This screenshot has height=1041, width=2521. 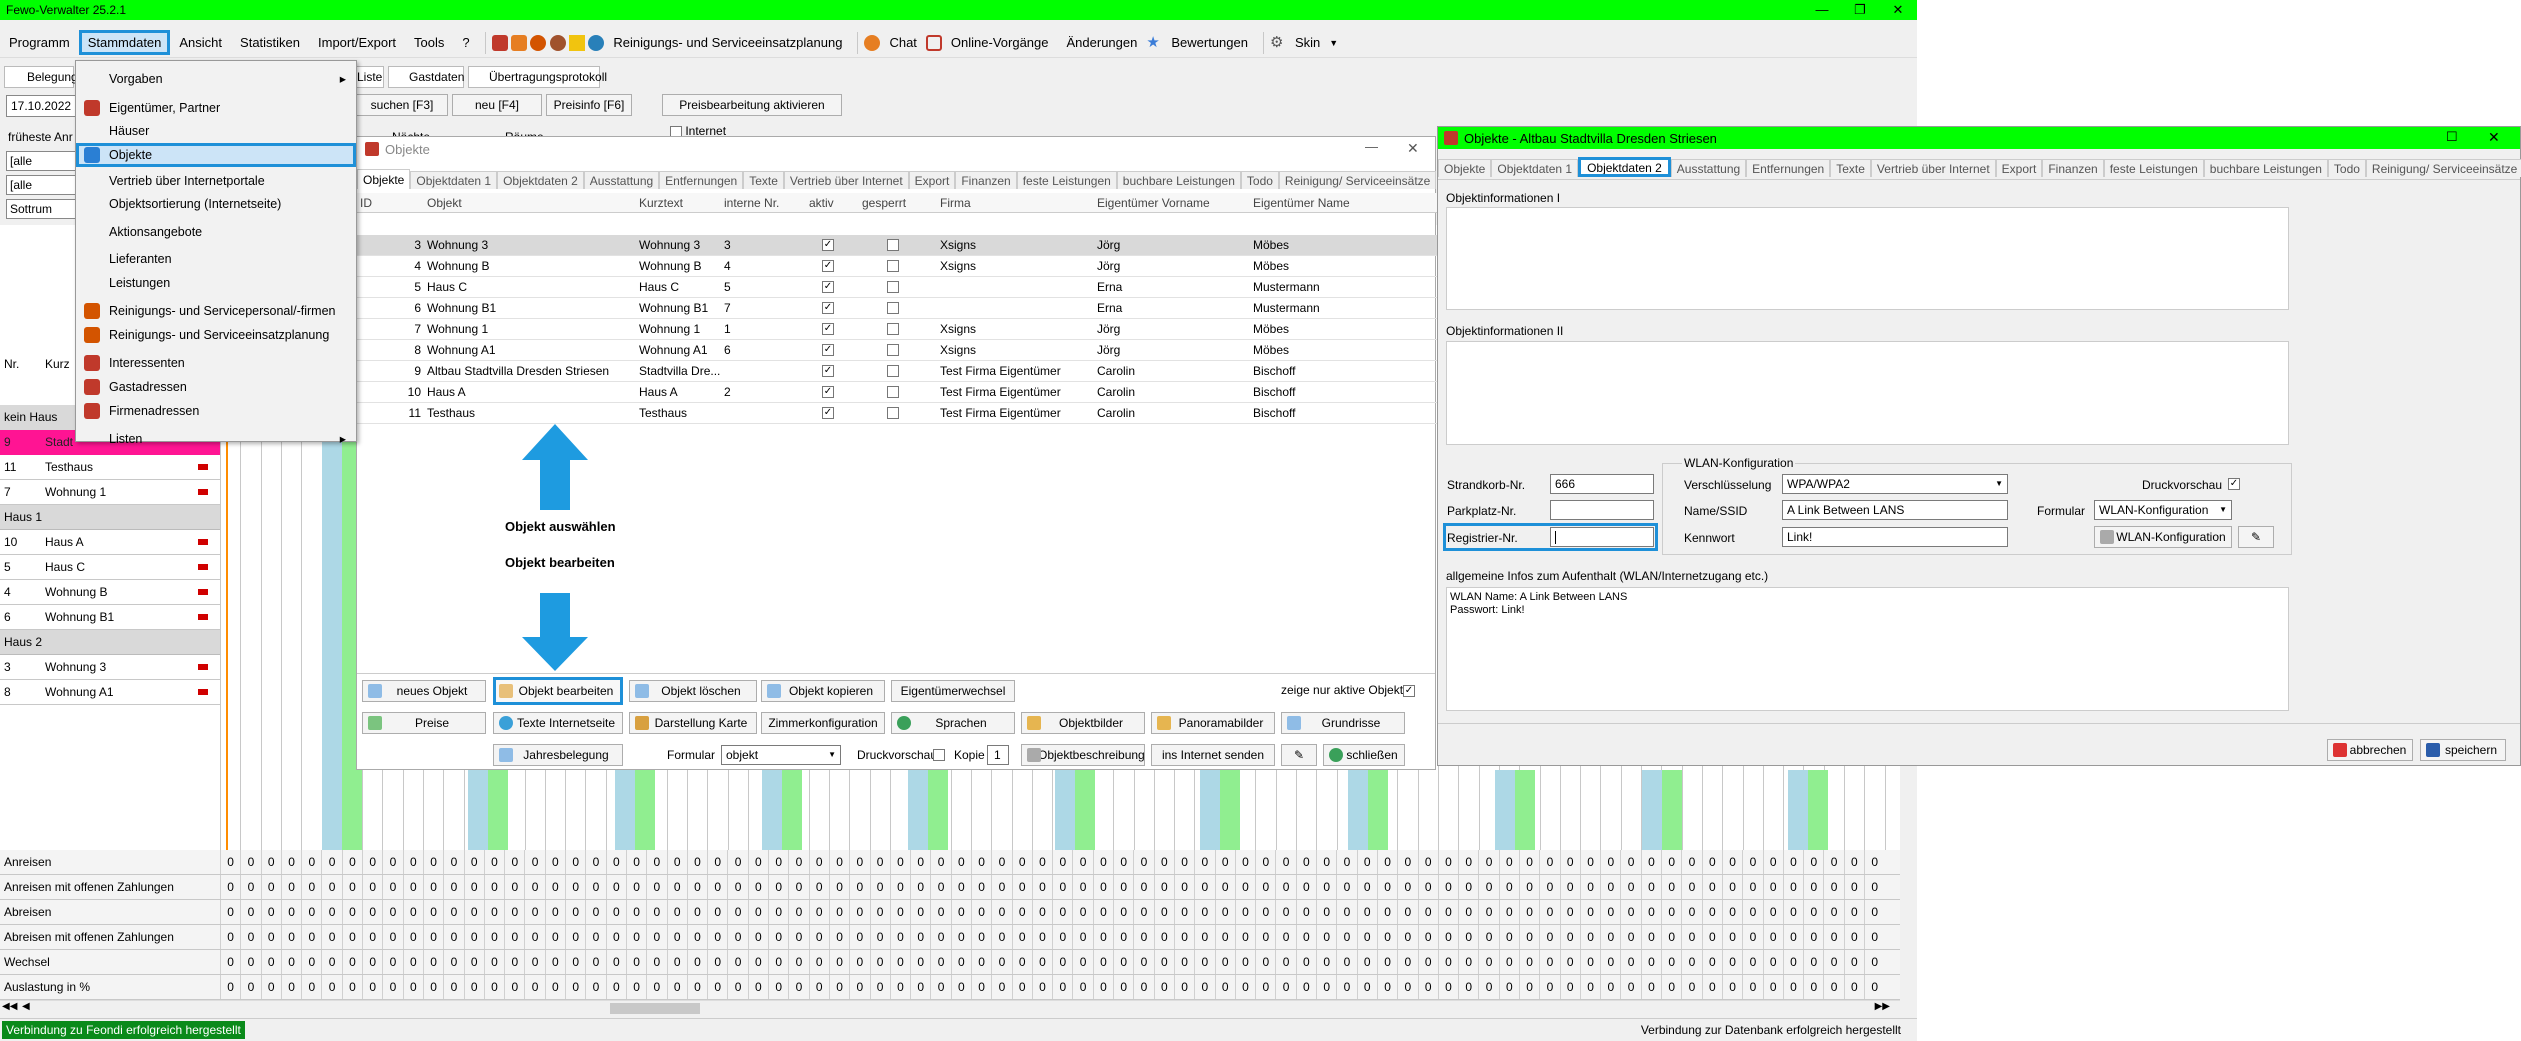 I want to click on column-header: Firma, so click(x=955, y=203).